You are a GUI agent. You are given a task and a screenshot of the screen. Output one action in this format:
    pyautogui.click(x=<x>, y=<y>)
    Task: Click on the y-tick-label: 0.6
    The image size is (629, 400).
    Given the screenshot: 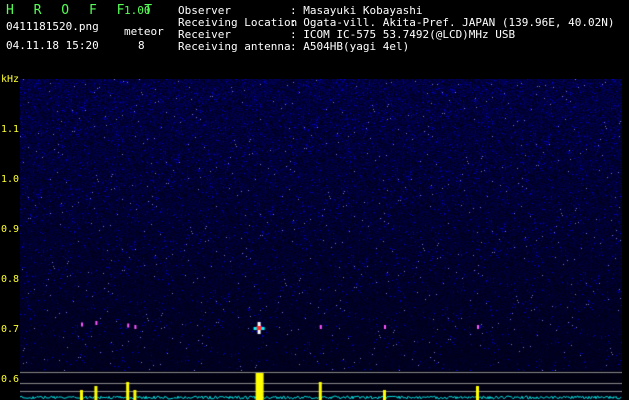 What is the action you would take?
    pyautogui.click(x=10, y=379)
    